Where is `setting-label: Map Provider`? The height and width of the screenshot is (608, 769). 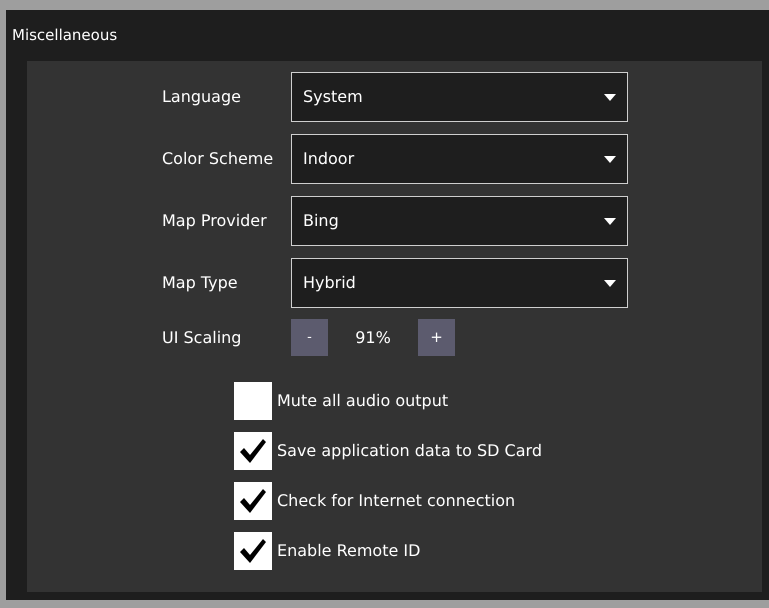
setting-label: Map Provider is located at coordinates (215, 221).